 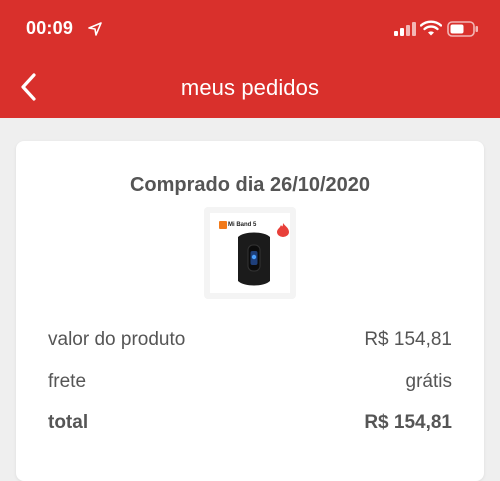 What do you see at coordinates (408, 339) in the screenshot?
I see `product-value-amount: R$ 154,81` at bounding box center [408, 339].